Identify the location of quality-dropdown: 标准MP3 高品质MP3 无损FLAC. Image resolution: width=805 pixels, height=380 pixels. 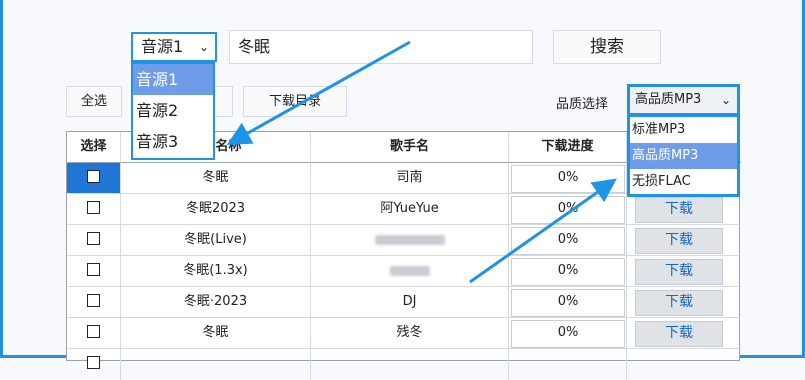
(683, 155).